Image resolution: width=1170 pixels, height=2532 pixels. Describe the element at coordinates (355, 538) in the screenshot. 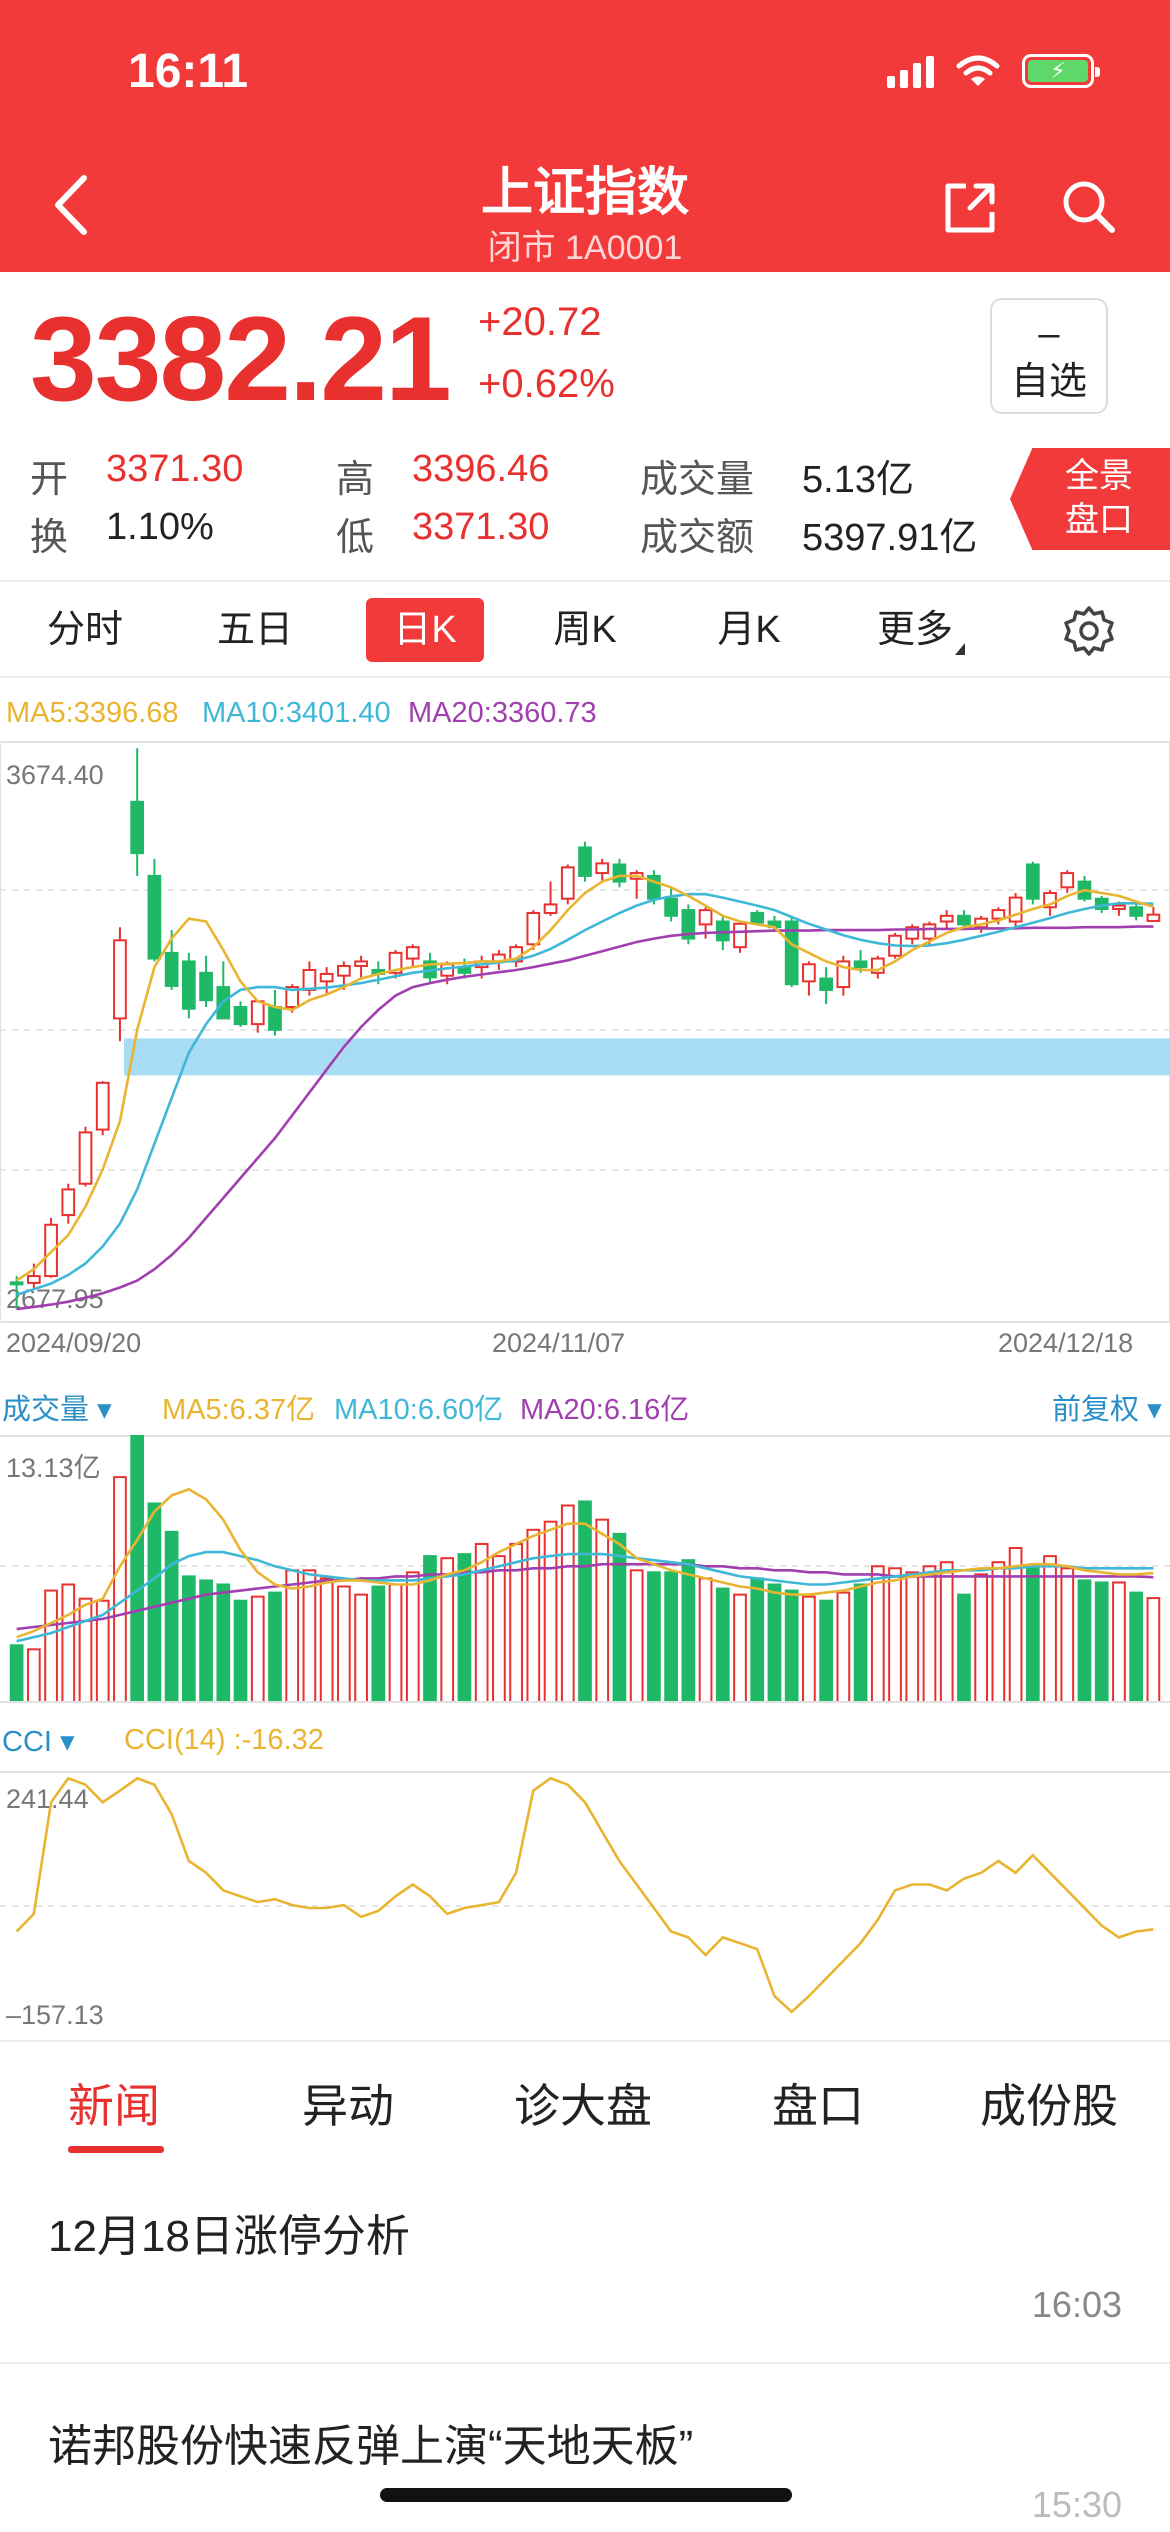

I see `stat-label-low: 低` at that location.